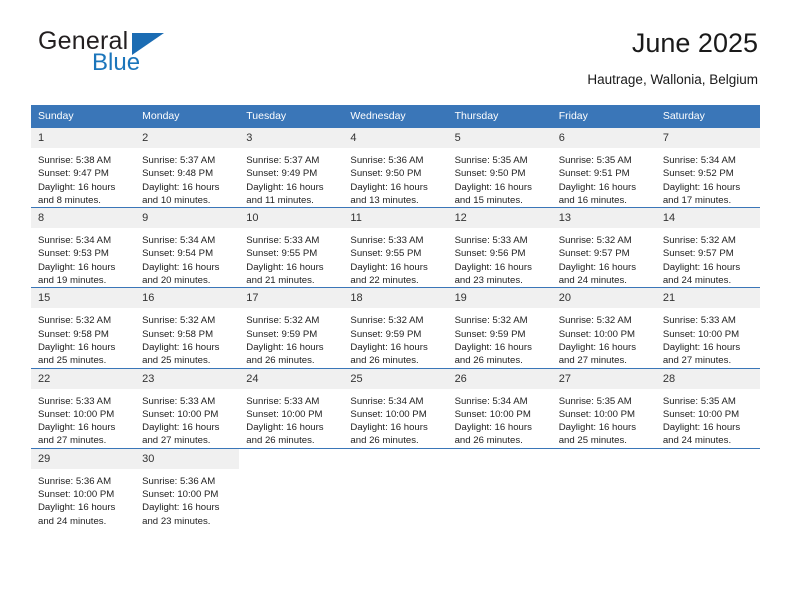  What do you see at coordinates (603, 378) in the screenshot?
I see `day-number: 27` at bounding box center [603, 378].